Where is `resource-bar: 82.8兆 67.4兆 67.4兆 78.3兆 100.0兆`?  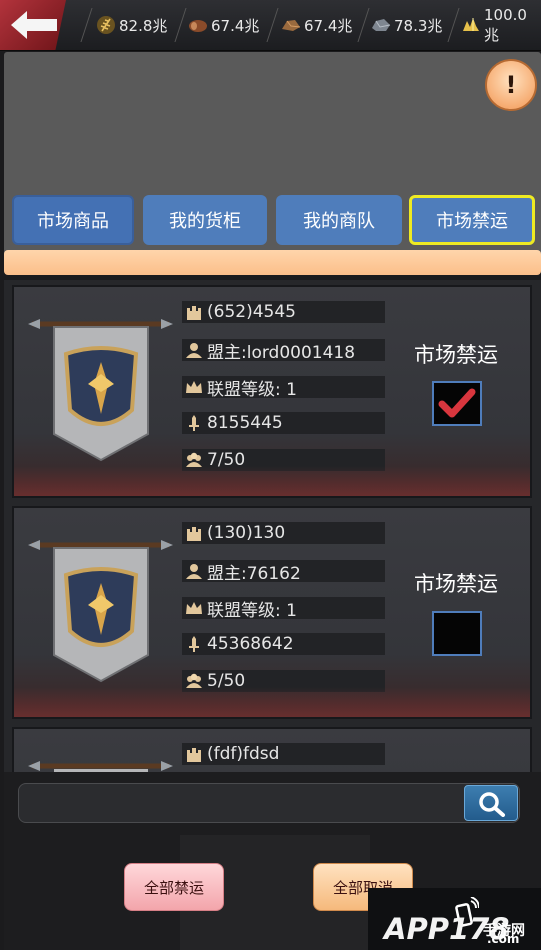 resource-bar: 82.8兆 67.4兆 67.4兆 78.3兆 100.0兆 is located at coordinates (270, 25).